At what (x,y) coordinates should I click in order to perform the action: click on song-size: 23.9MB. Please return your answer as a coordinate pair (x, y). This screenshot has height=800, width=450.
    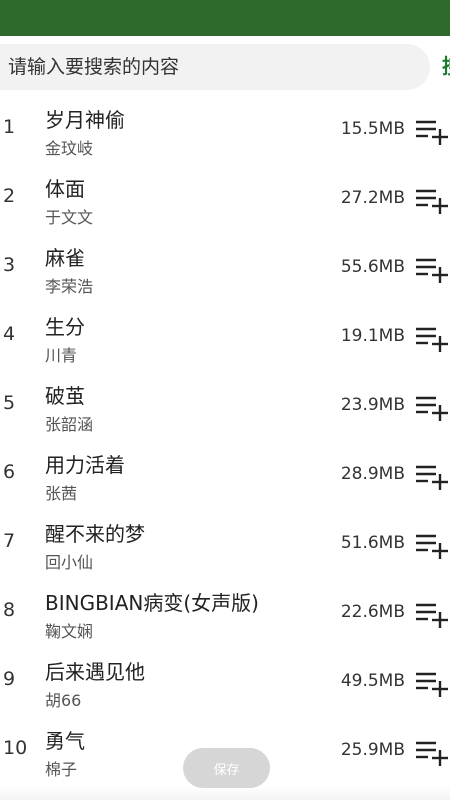
    Looking at the image, I should click on (372, 405).